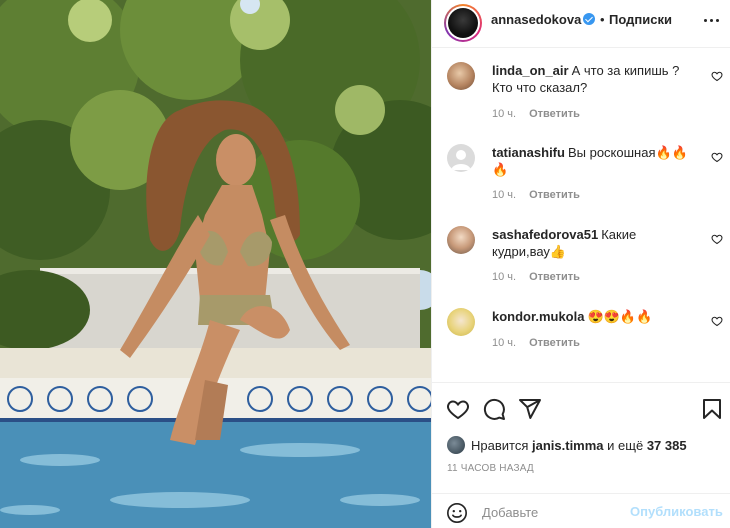  Describe the element at coordinates (552, 512) in the screenshot. I see `comment-input` at that location.